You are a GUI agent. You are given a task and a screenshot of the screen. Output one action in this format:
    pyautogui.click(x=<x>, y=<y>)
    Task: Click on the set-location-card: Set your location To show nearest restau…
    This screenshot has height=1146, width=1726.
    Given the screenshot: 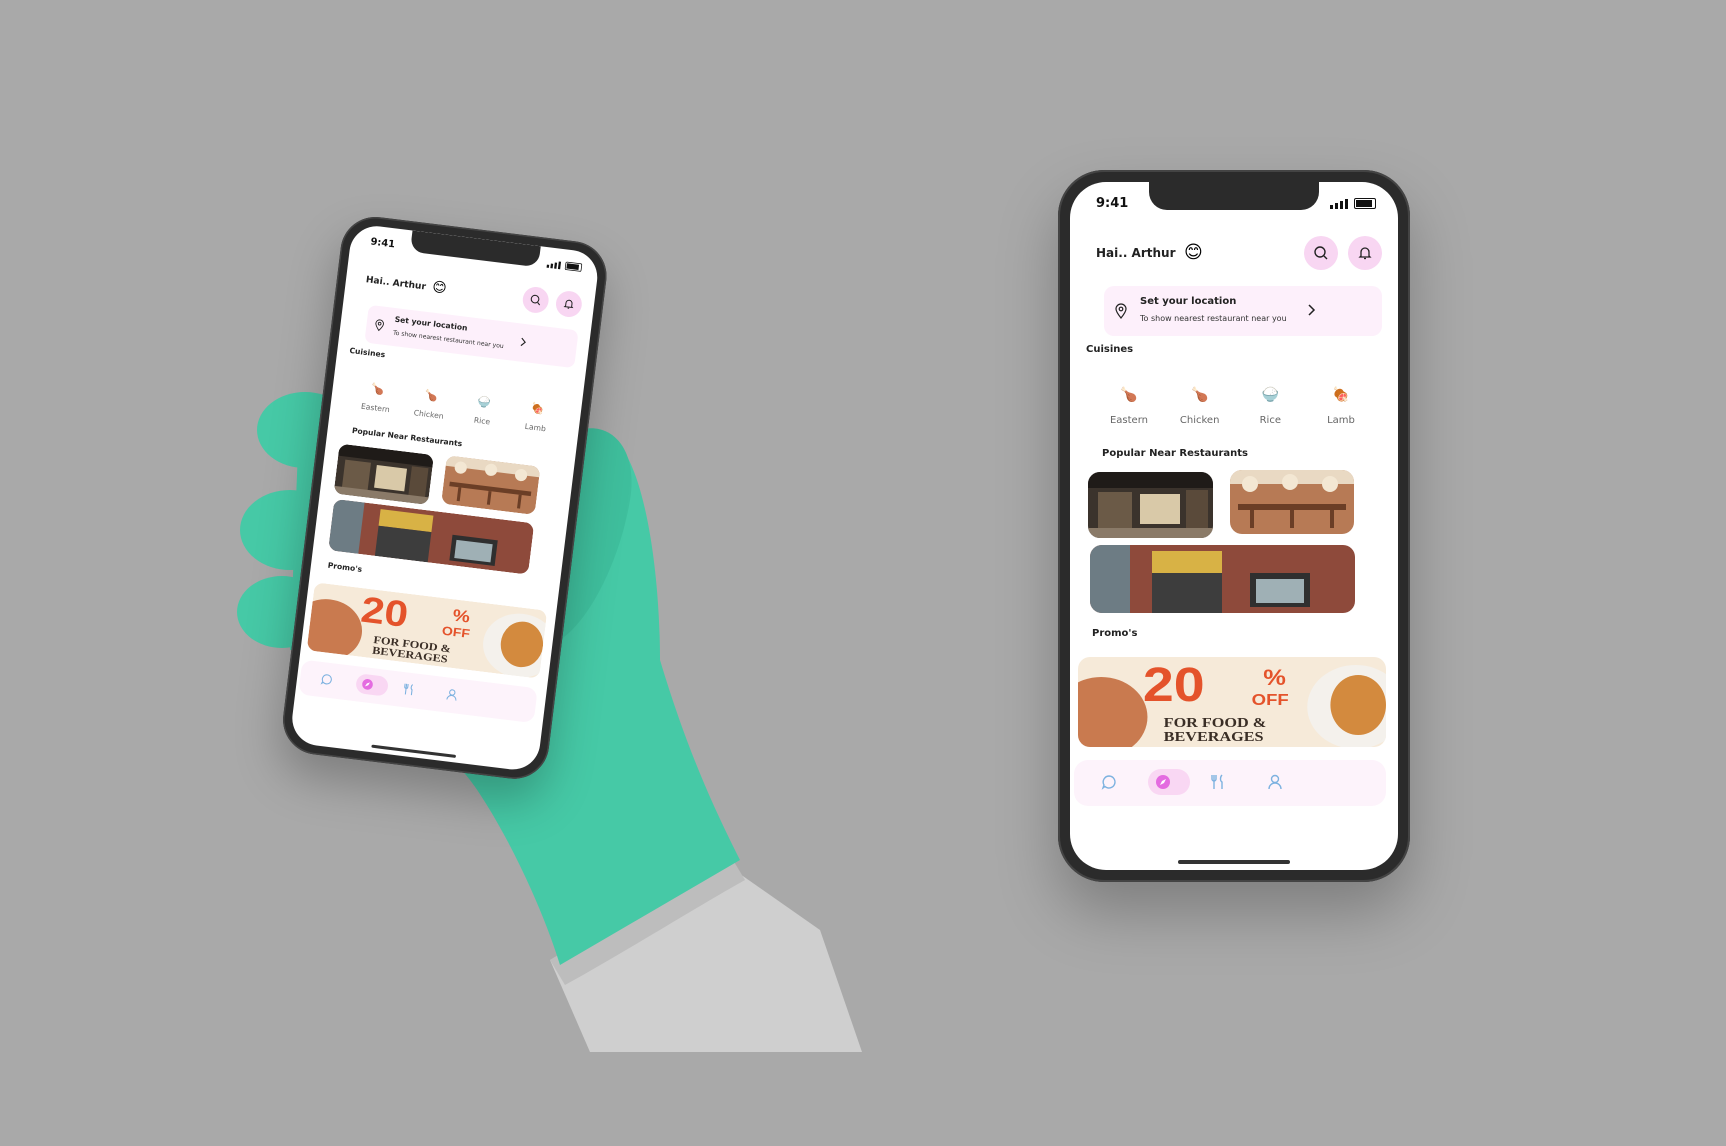 What is the action you would take?
    pyautogui.click(x=1243, y=311)
    